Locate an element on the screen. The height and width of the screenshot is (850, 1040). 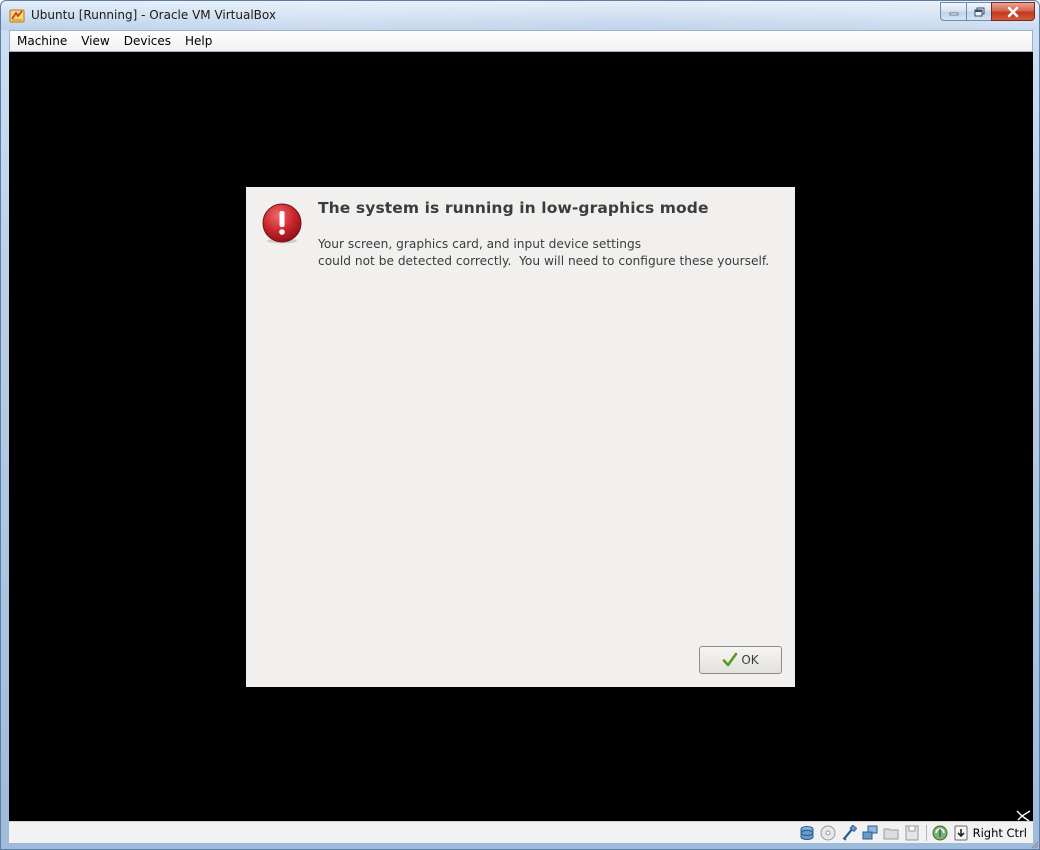
network-icon is located at coordinates (870, 833).